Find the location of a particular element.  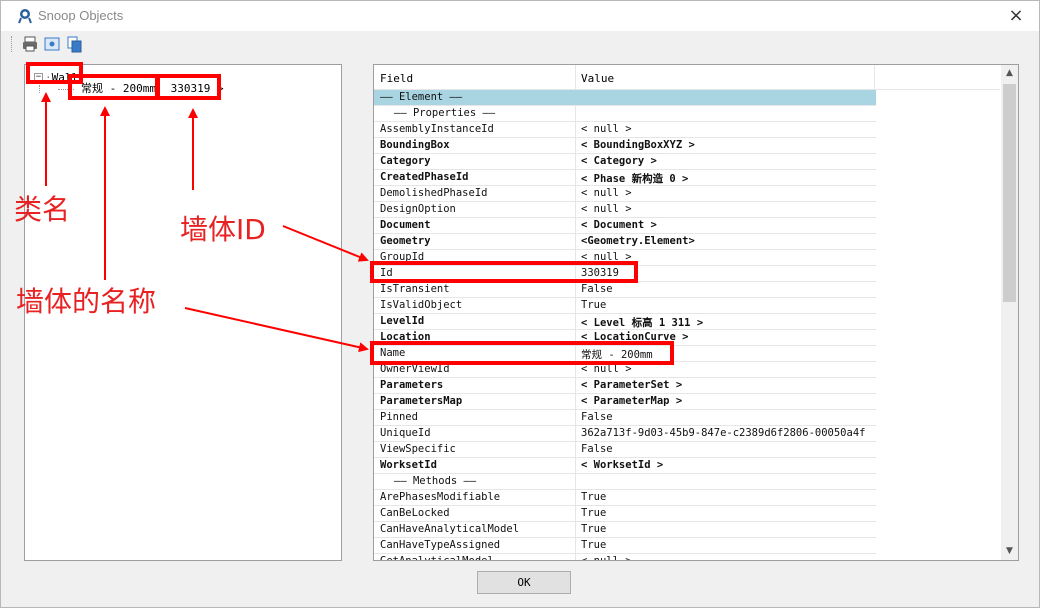

table-row: ViewSpecific False is located at coordinates (625, 450).